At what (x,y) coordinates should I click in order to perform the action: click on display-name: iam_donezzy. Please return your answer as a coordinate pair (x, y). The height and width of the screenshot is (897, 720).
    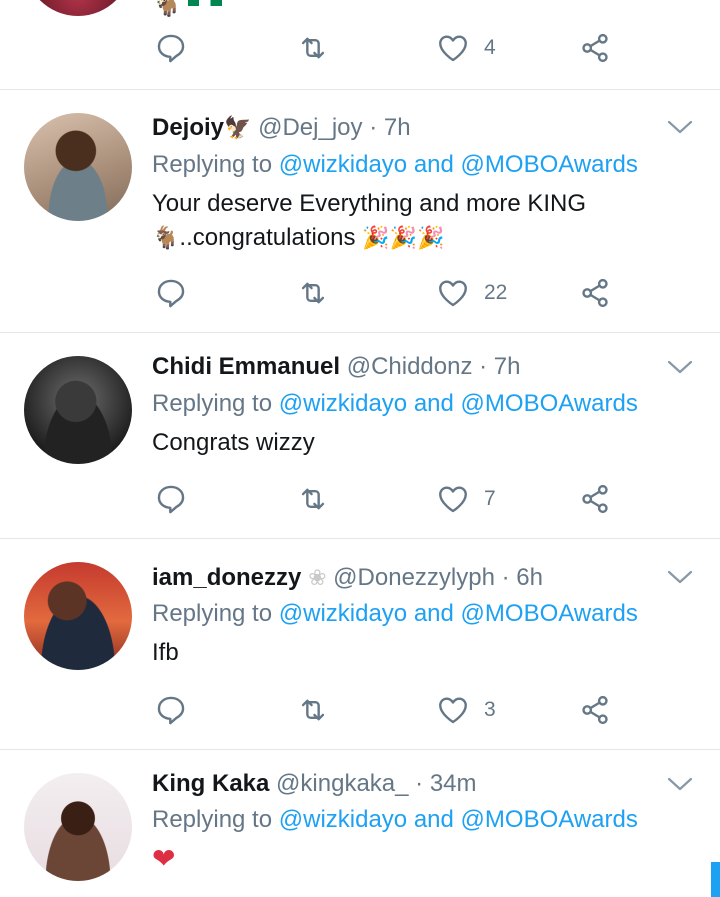
    Looking at the image, I should click on (226, 577).